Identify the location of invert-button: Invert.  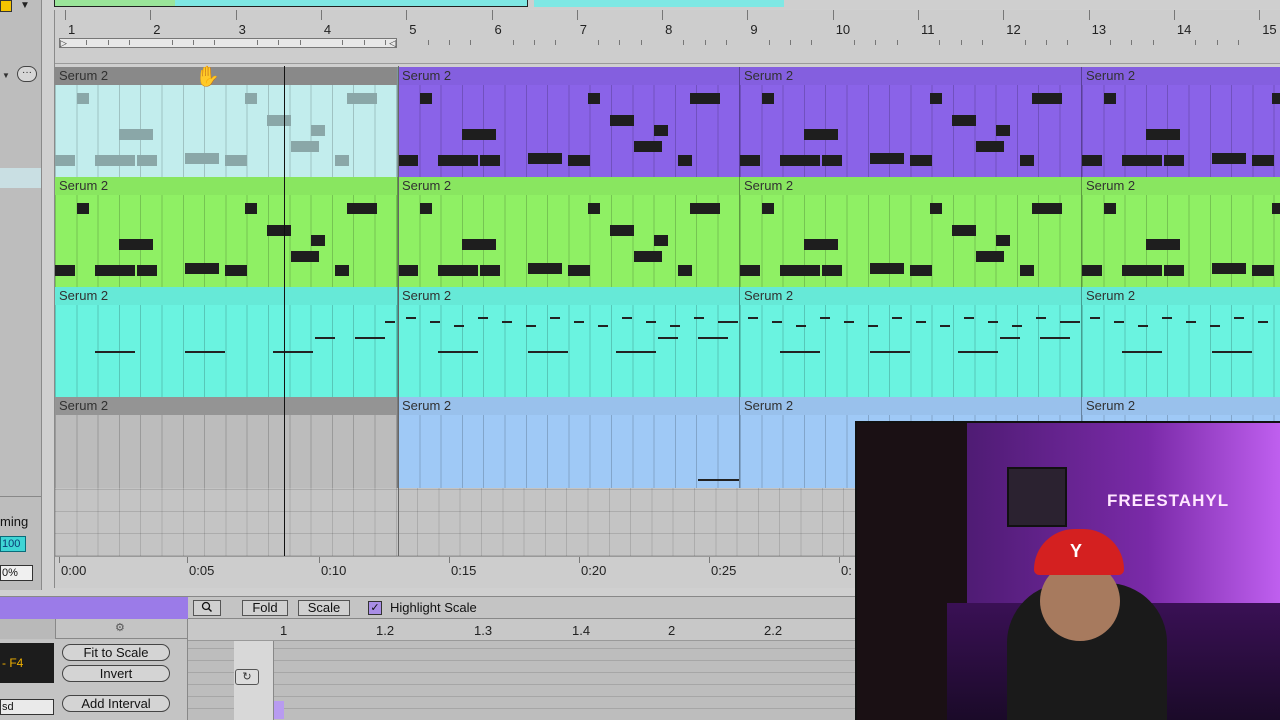
(116, 673).